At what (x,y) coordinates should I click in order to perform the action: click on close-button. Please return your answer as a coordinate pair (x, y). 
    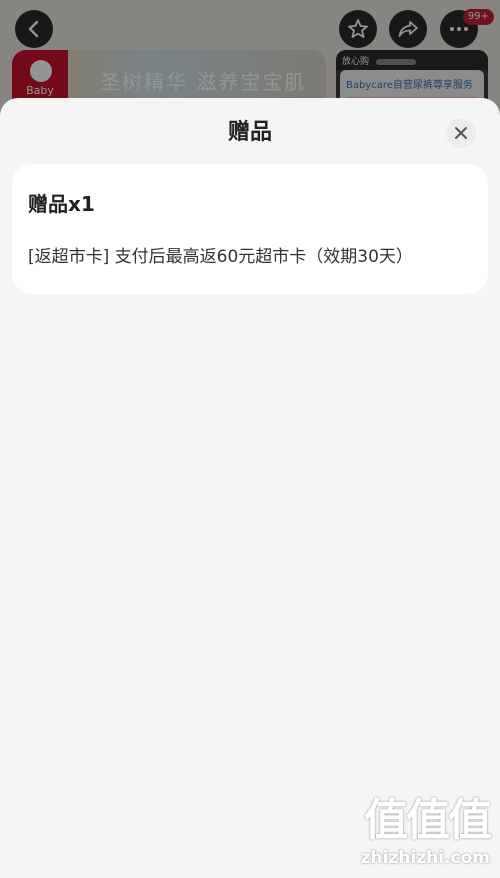
    Looking at the image, I should click on (461, 133).